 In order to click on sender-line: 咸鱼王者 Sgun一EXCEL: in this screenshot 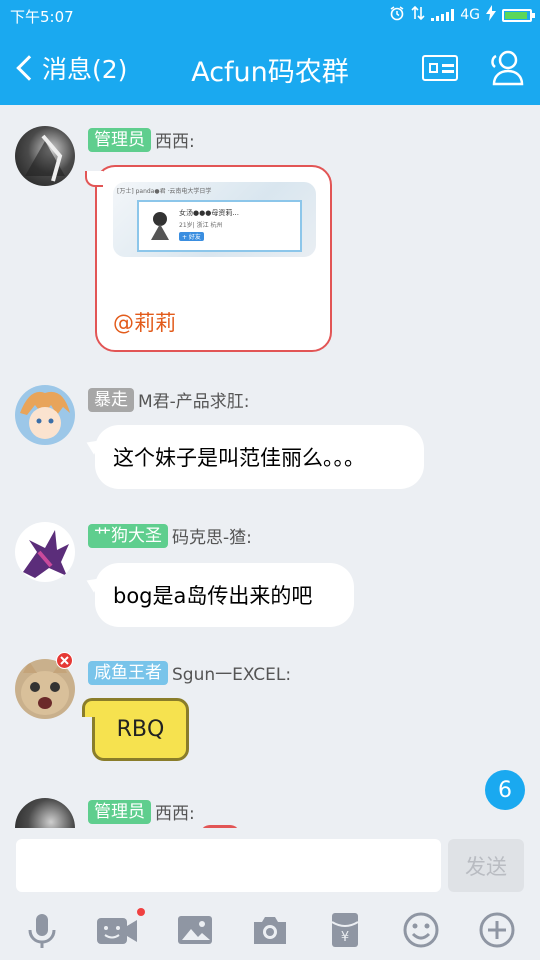, I will do `click(189, 672)`.